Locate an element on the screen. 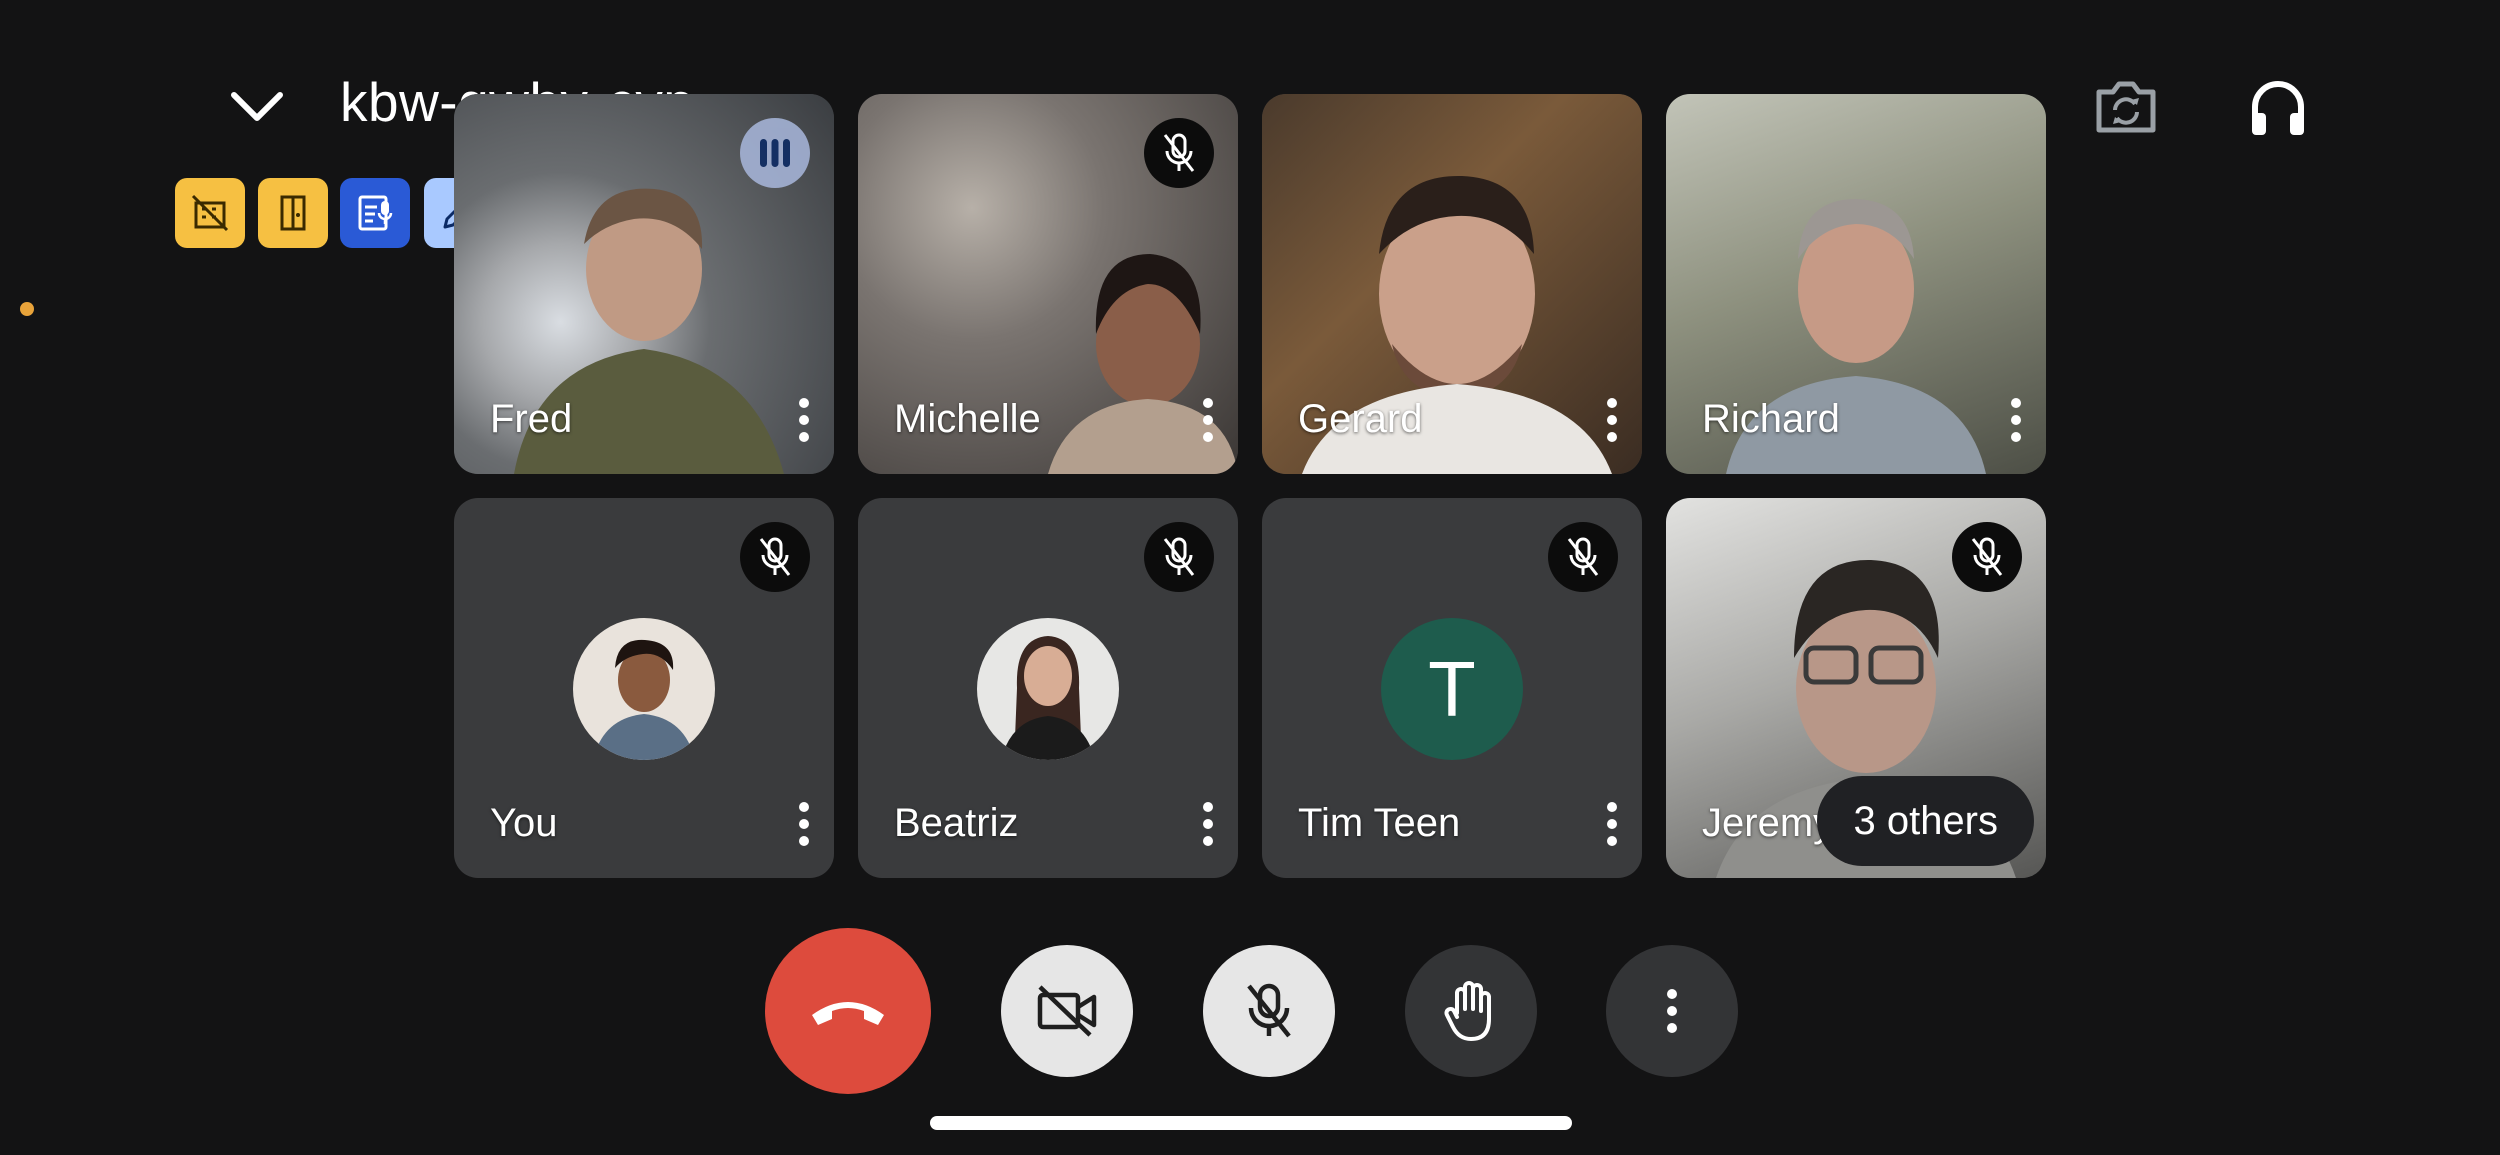 The width and height of the screenshot is (2500, 1155). participant-tile-richard: Richard is located at coordinates (1856, 284).